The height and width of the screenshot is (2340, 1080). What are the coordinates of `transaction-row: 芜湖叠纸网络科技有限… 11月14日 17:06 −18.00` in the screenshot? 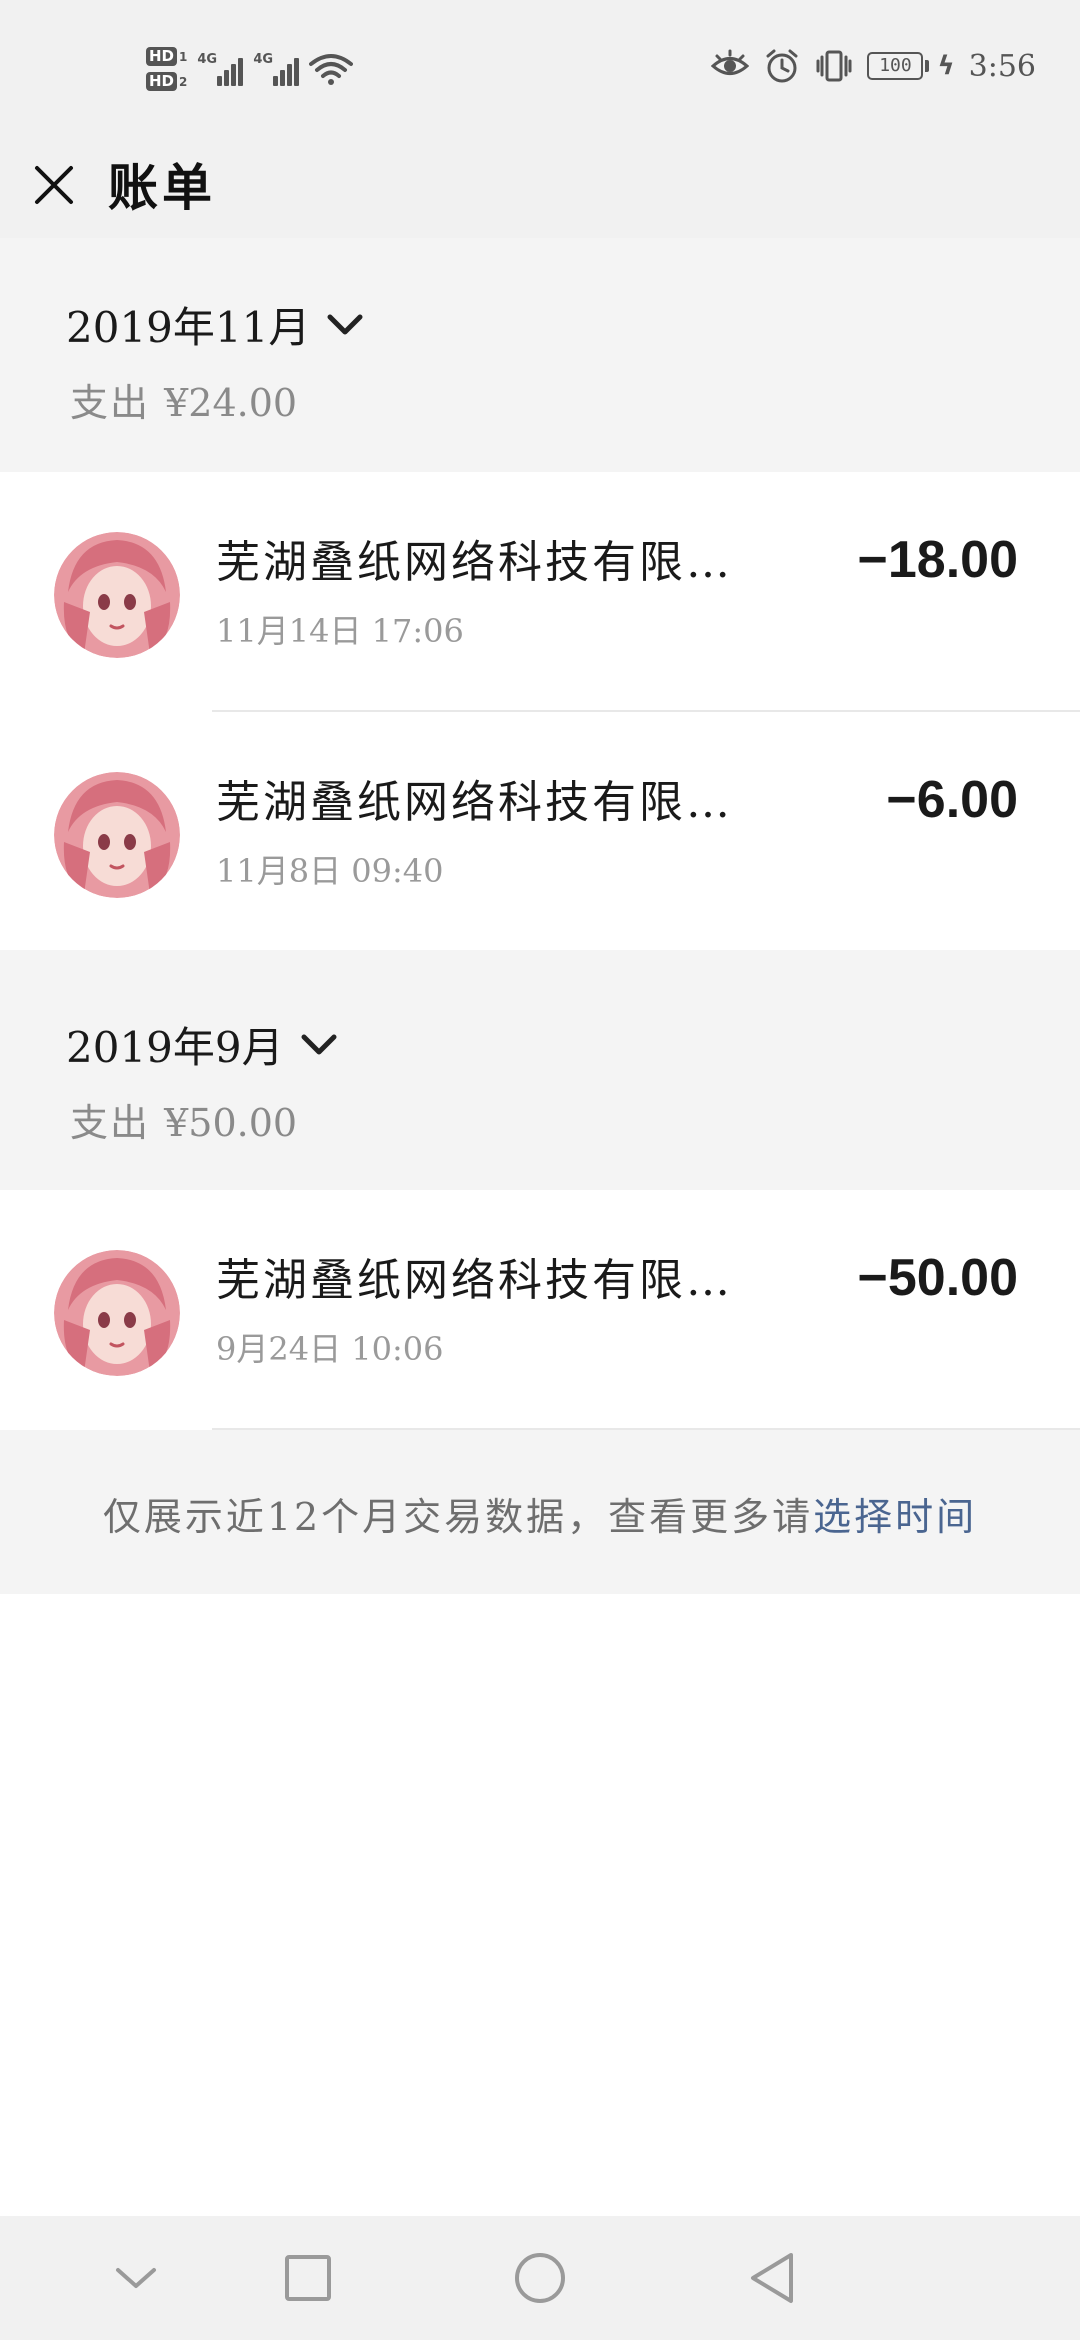 It's located at (540, 592).